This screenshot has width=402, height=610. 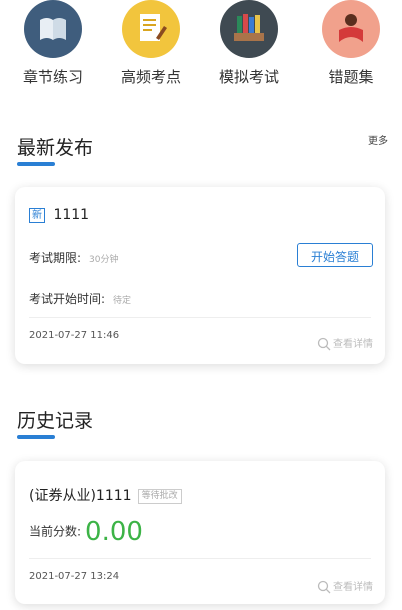 What do you see at coordinates (67, 299) in the screenshot?
I see `start-time-label: 考试开始时间:` at bounding box center [67, 299].